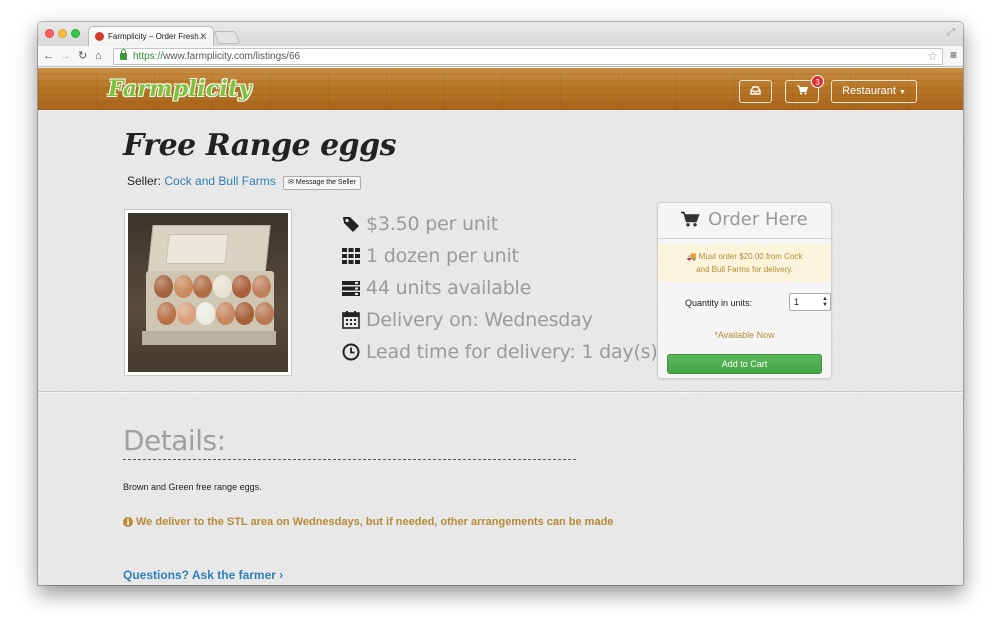  Describe the element at coordinates (744, 335) in the screenshot. I see `availability-note: *Available Now` at that location.